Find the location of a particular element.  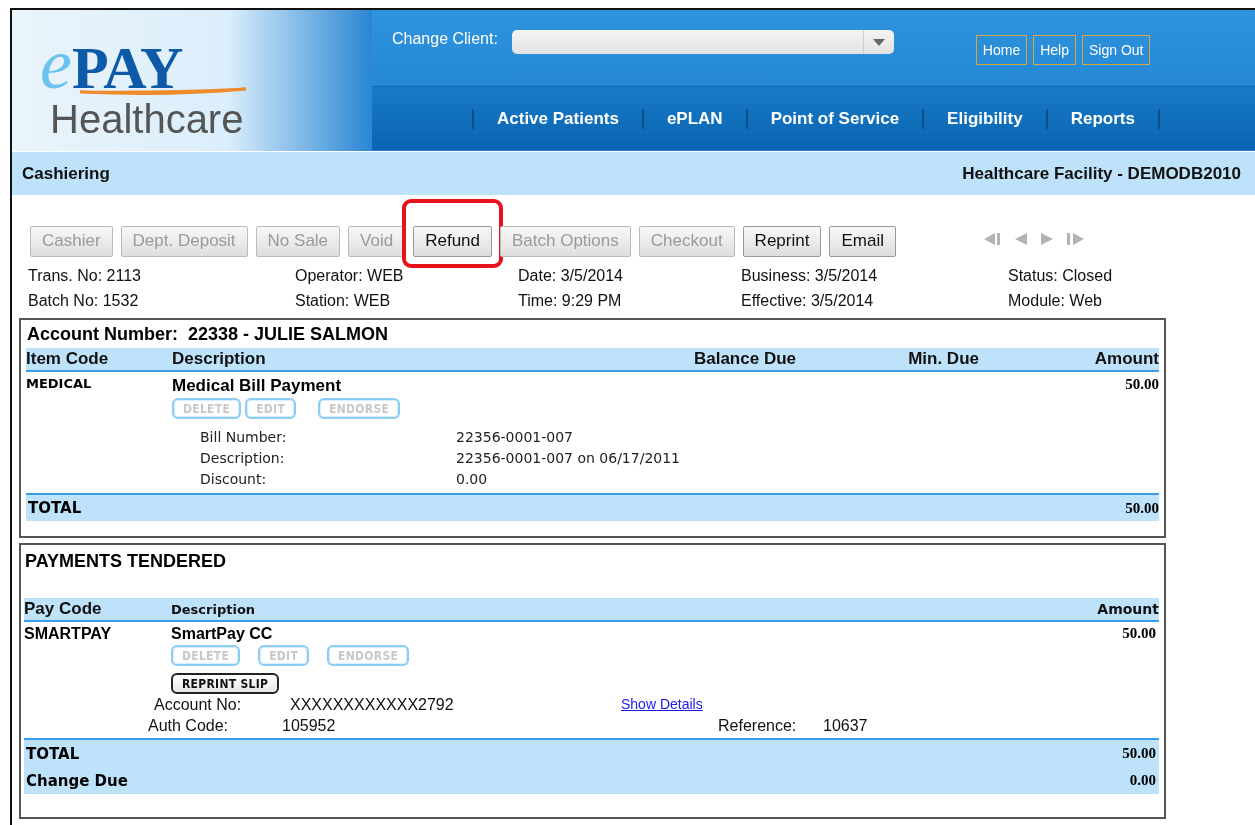

info-text: Module: Web is located at coordinates (1055, 301).